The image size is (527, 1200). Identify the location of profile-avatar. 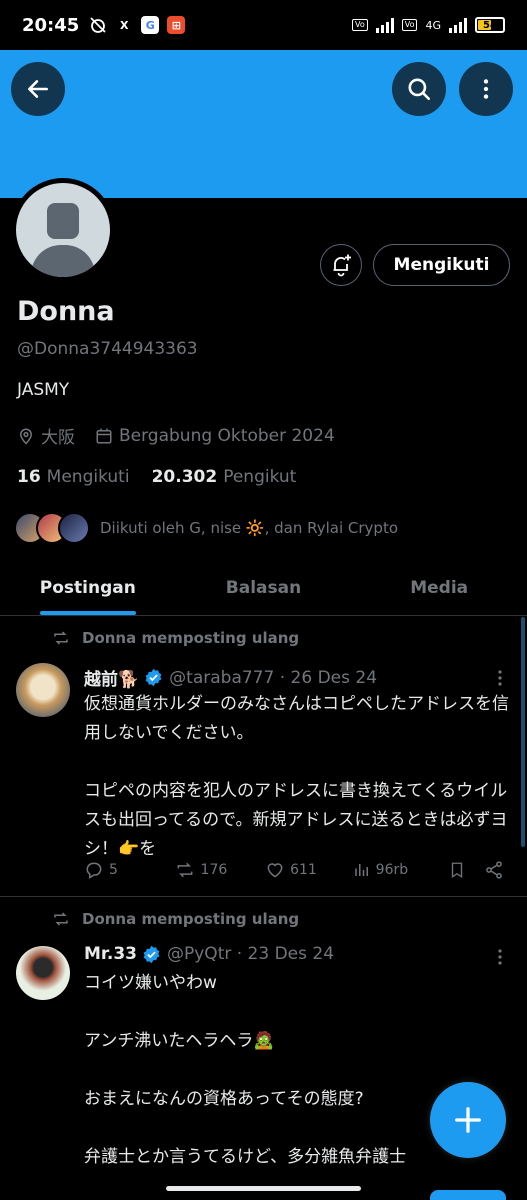
(63, 230).